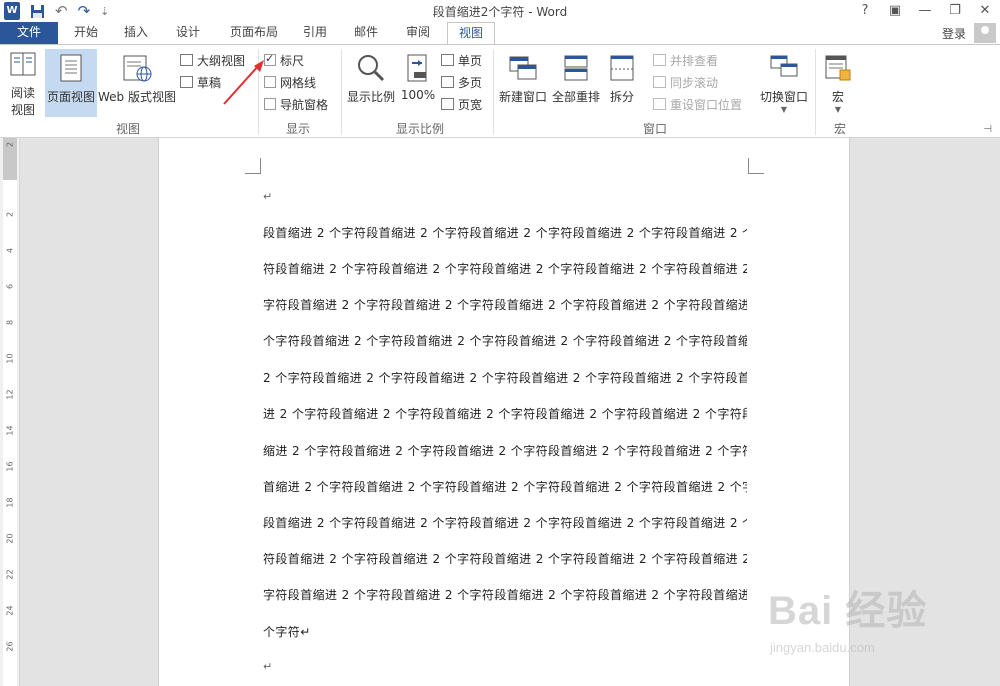 This screenshot has height=686, width=1000. Describe the element at coordinates (505, 631) in the screenshot. I see `text-line: 个字符↵` at that location.